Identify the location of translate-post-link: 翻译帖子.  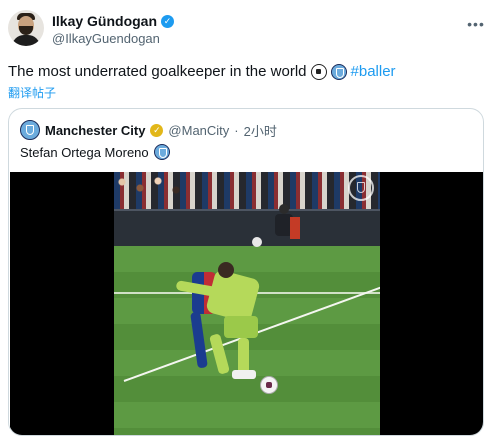
(32, 92).